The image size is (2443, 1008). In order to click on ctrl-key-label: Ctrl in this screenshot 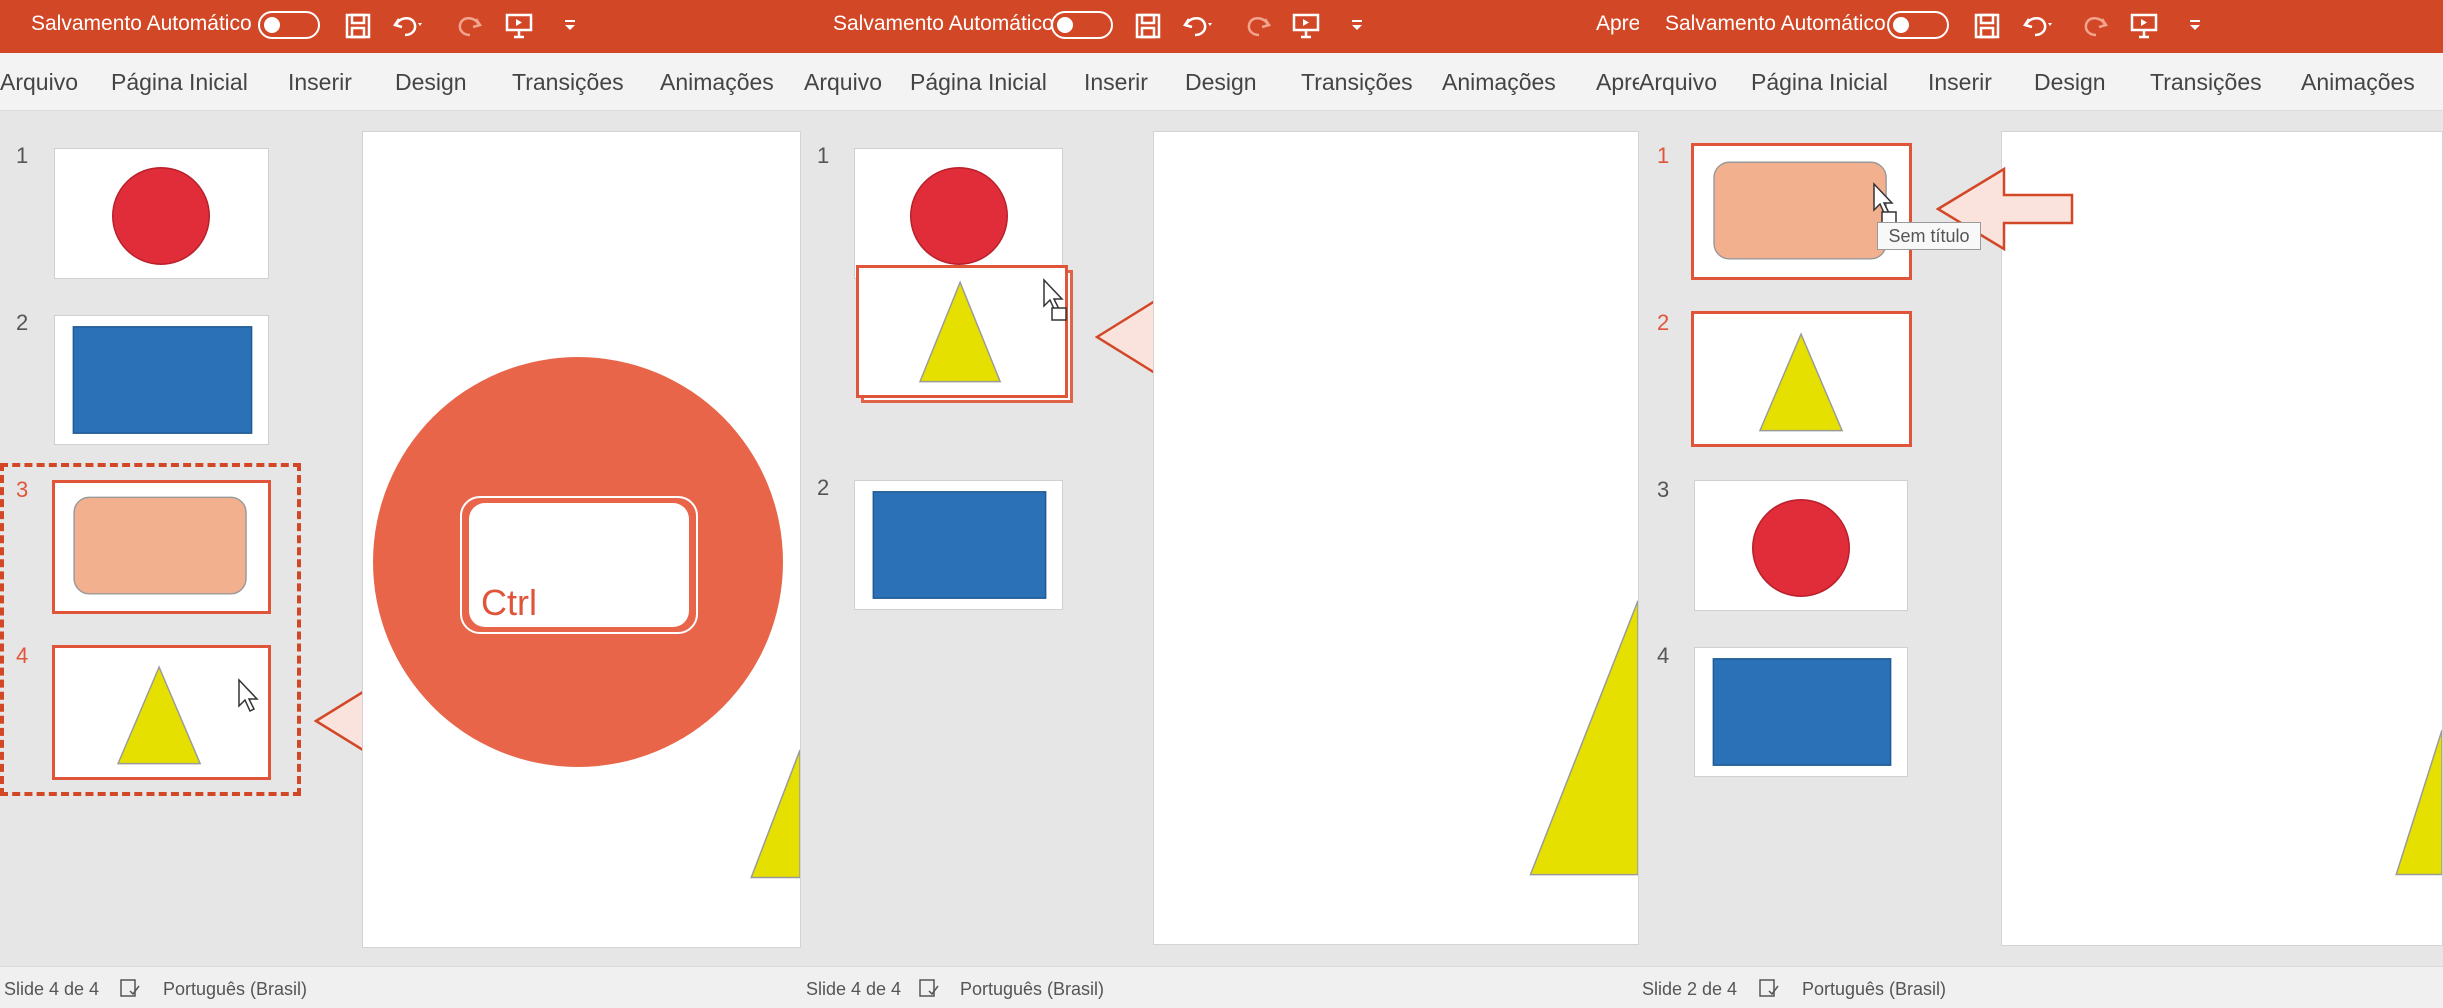, I will do `click(509, 602)`.